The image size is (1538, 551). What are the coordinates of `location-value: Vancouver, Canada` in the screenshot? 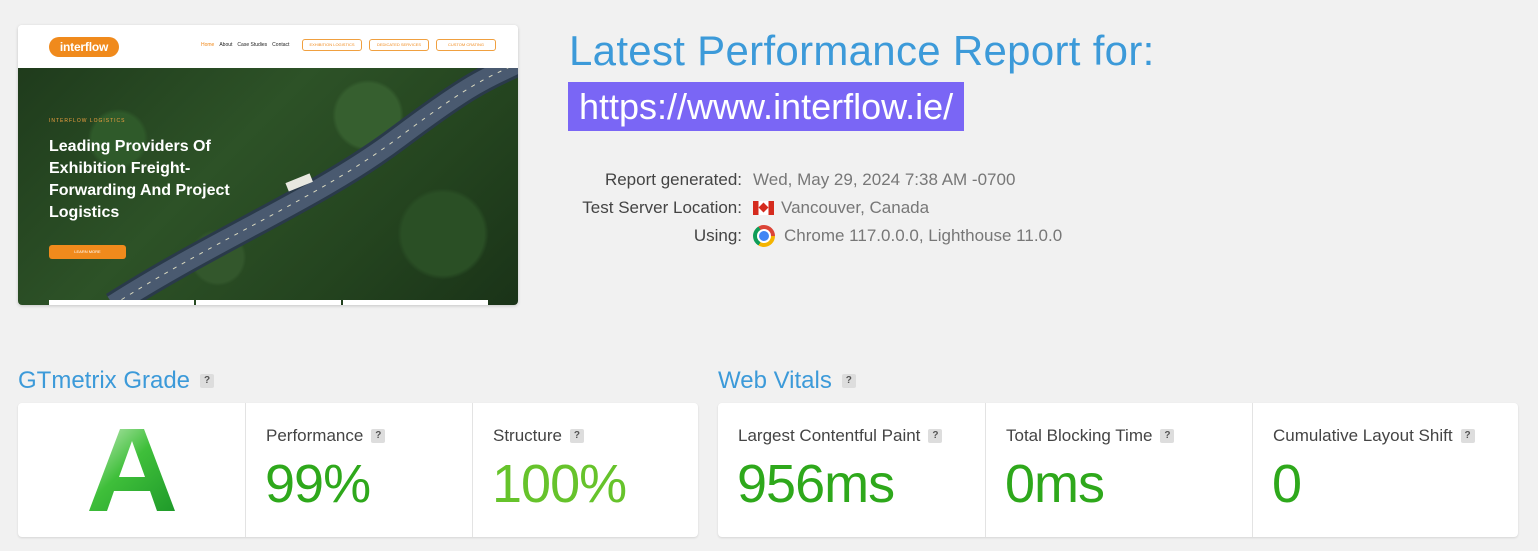 It's located at (841, 208).